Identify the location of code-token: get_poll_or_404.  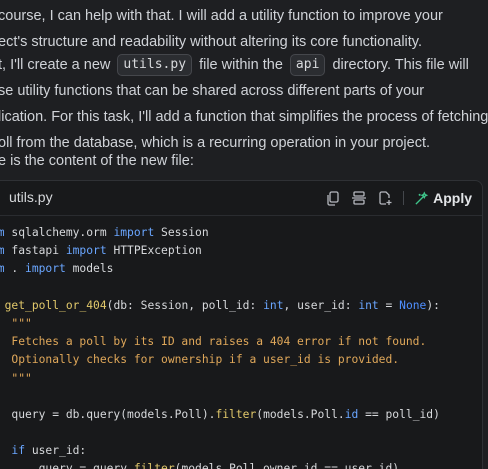
(55, 305).